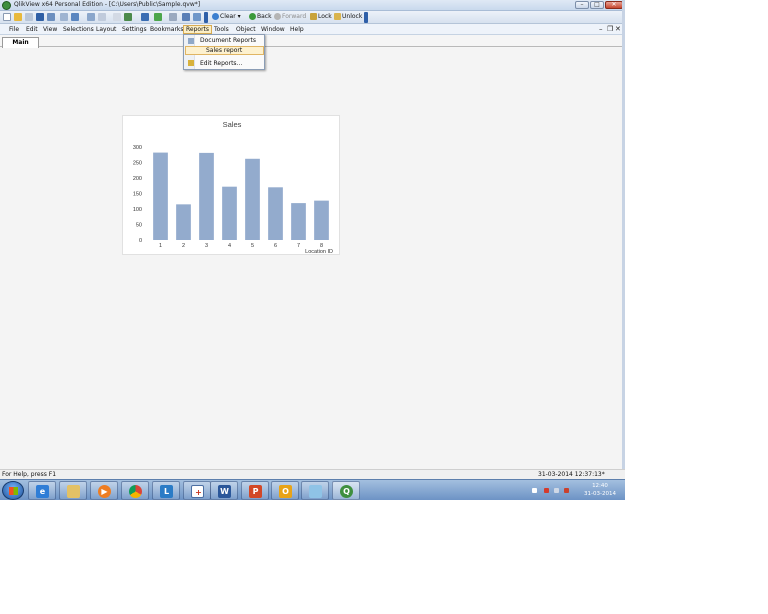 The width and height of the screenshot is (768, 614). Describe the element at coordinates (298, 246) in the screenshot. I see `x-tick-label: 7` at that location.